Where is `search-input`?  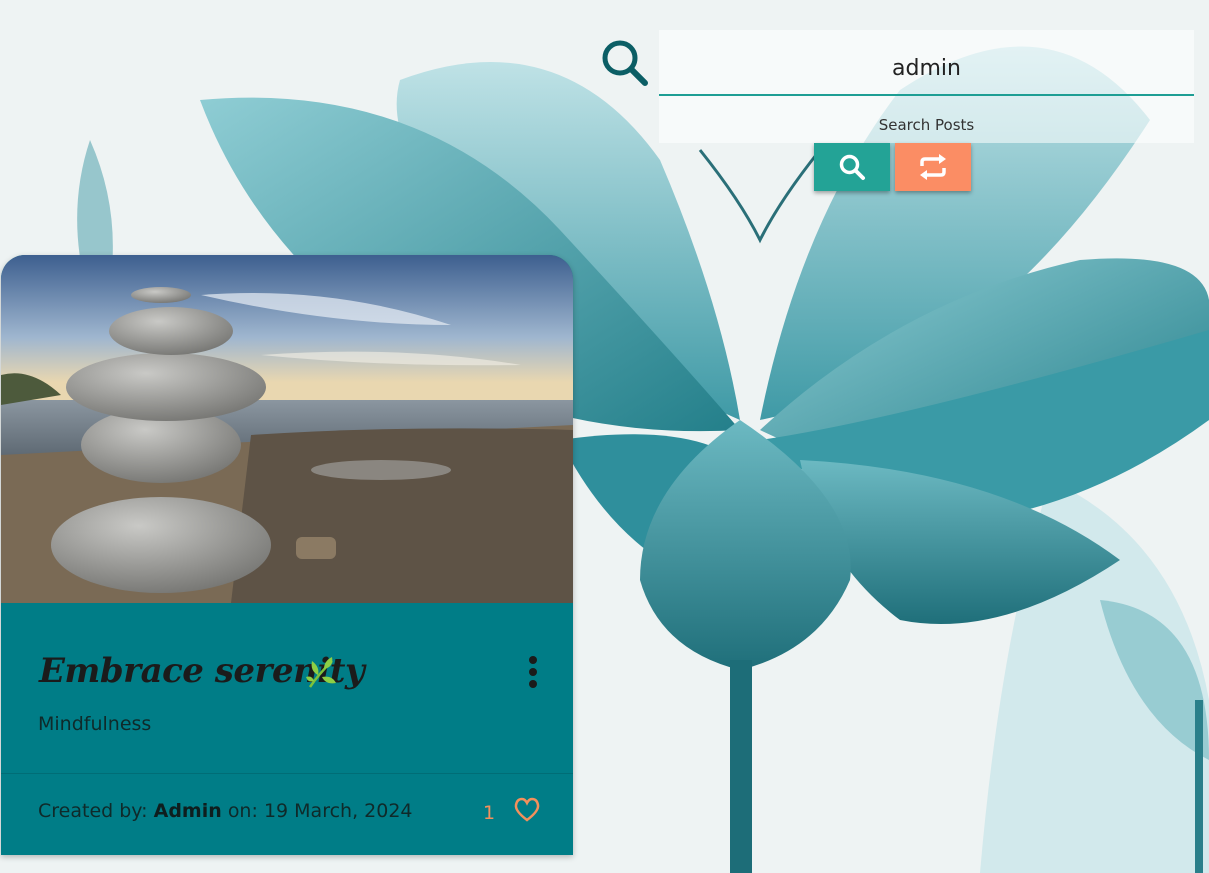
search-input is located at coordinates (926, 69).